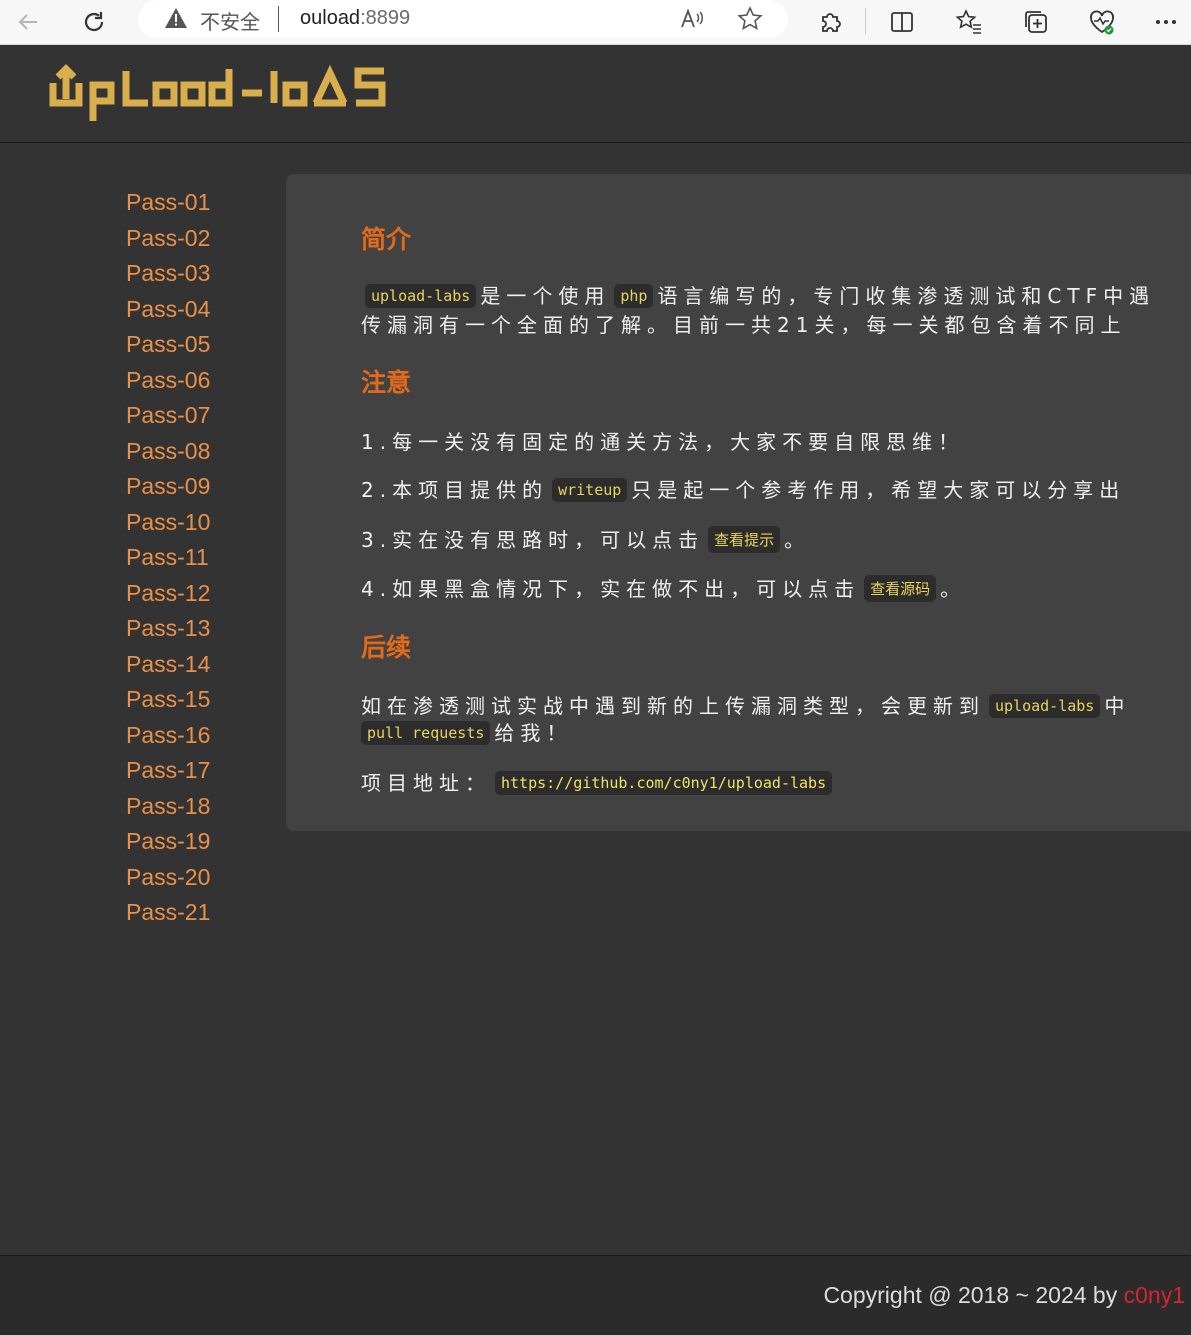 This screenshot has width=1191, height=1335. What do you see at coordinates (168, 309) in the screenshot?
I see `sidebar-item-pass-04: Pass-04` at bounding box center [168, 309].